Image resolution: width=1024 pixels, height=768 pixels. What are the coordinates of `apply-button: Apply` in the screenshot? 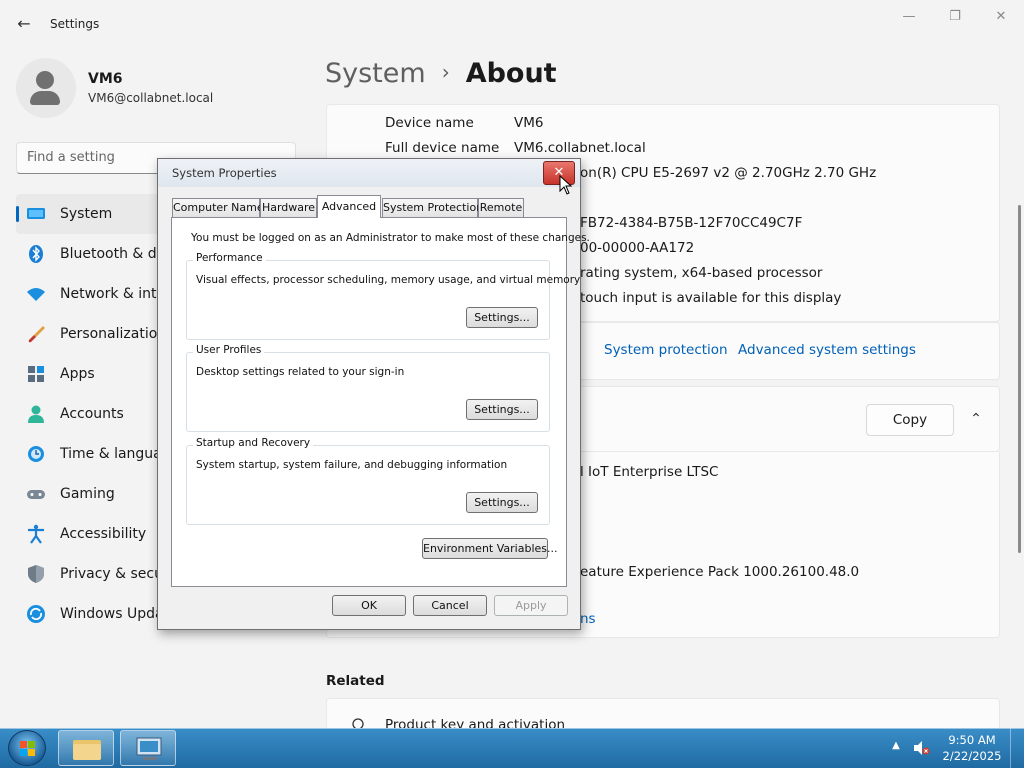 It's located at (531, 605).